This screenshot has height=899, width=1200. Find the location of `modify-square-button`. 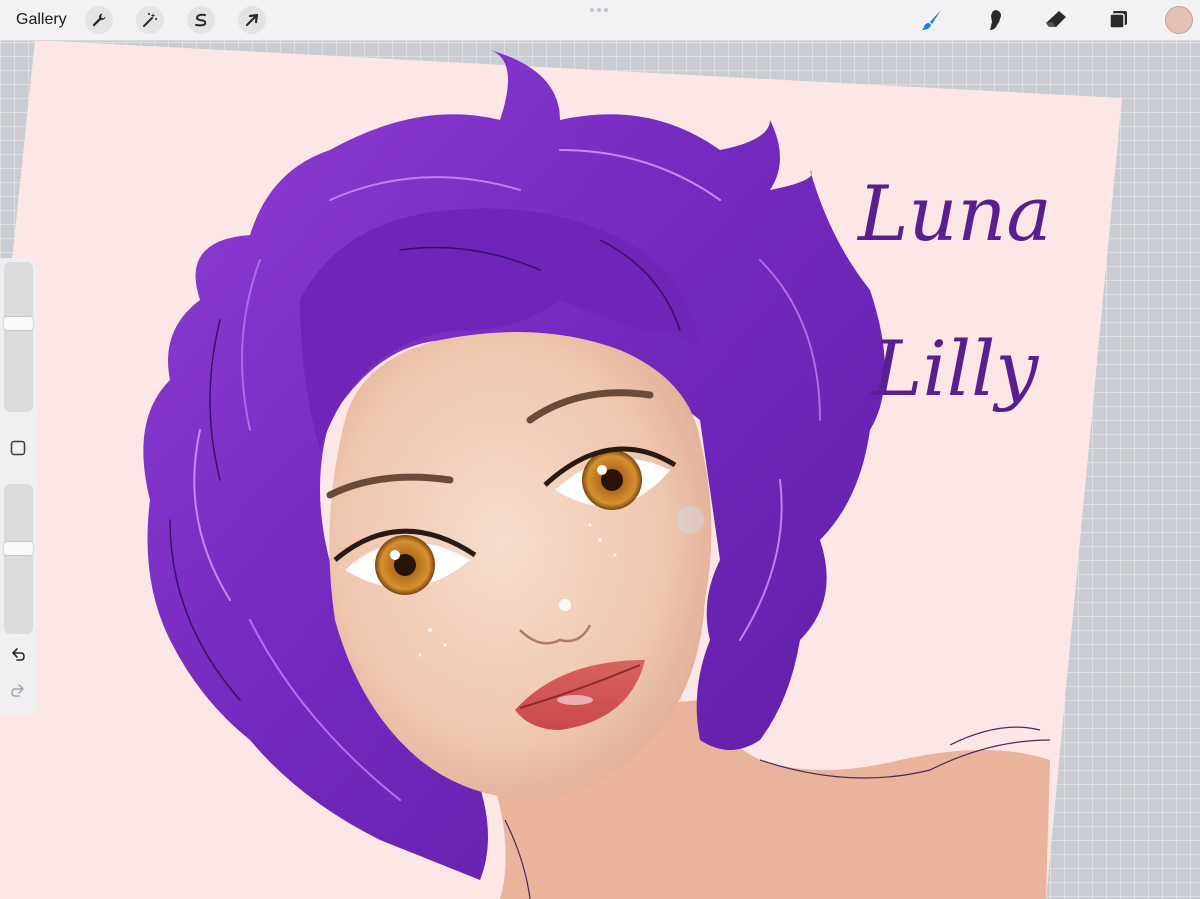

modify-square-button is located at coordinates (18, 448).